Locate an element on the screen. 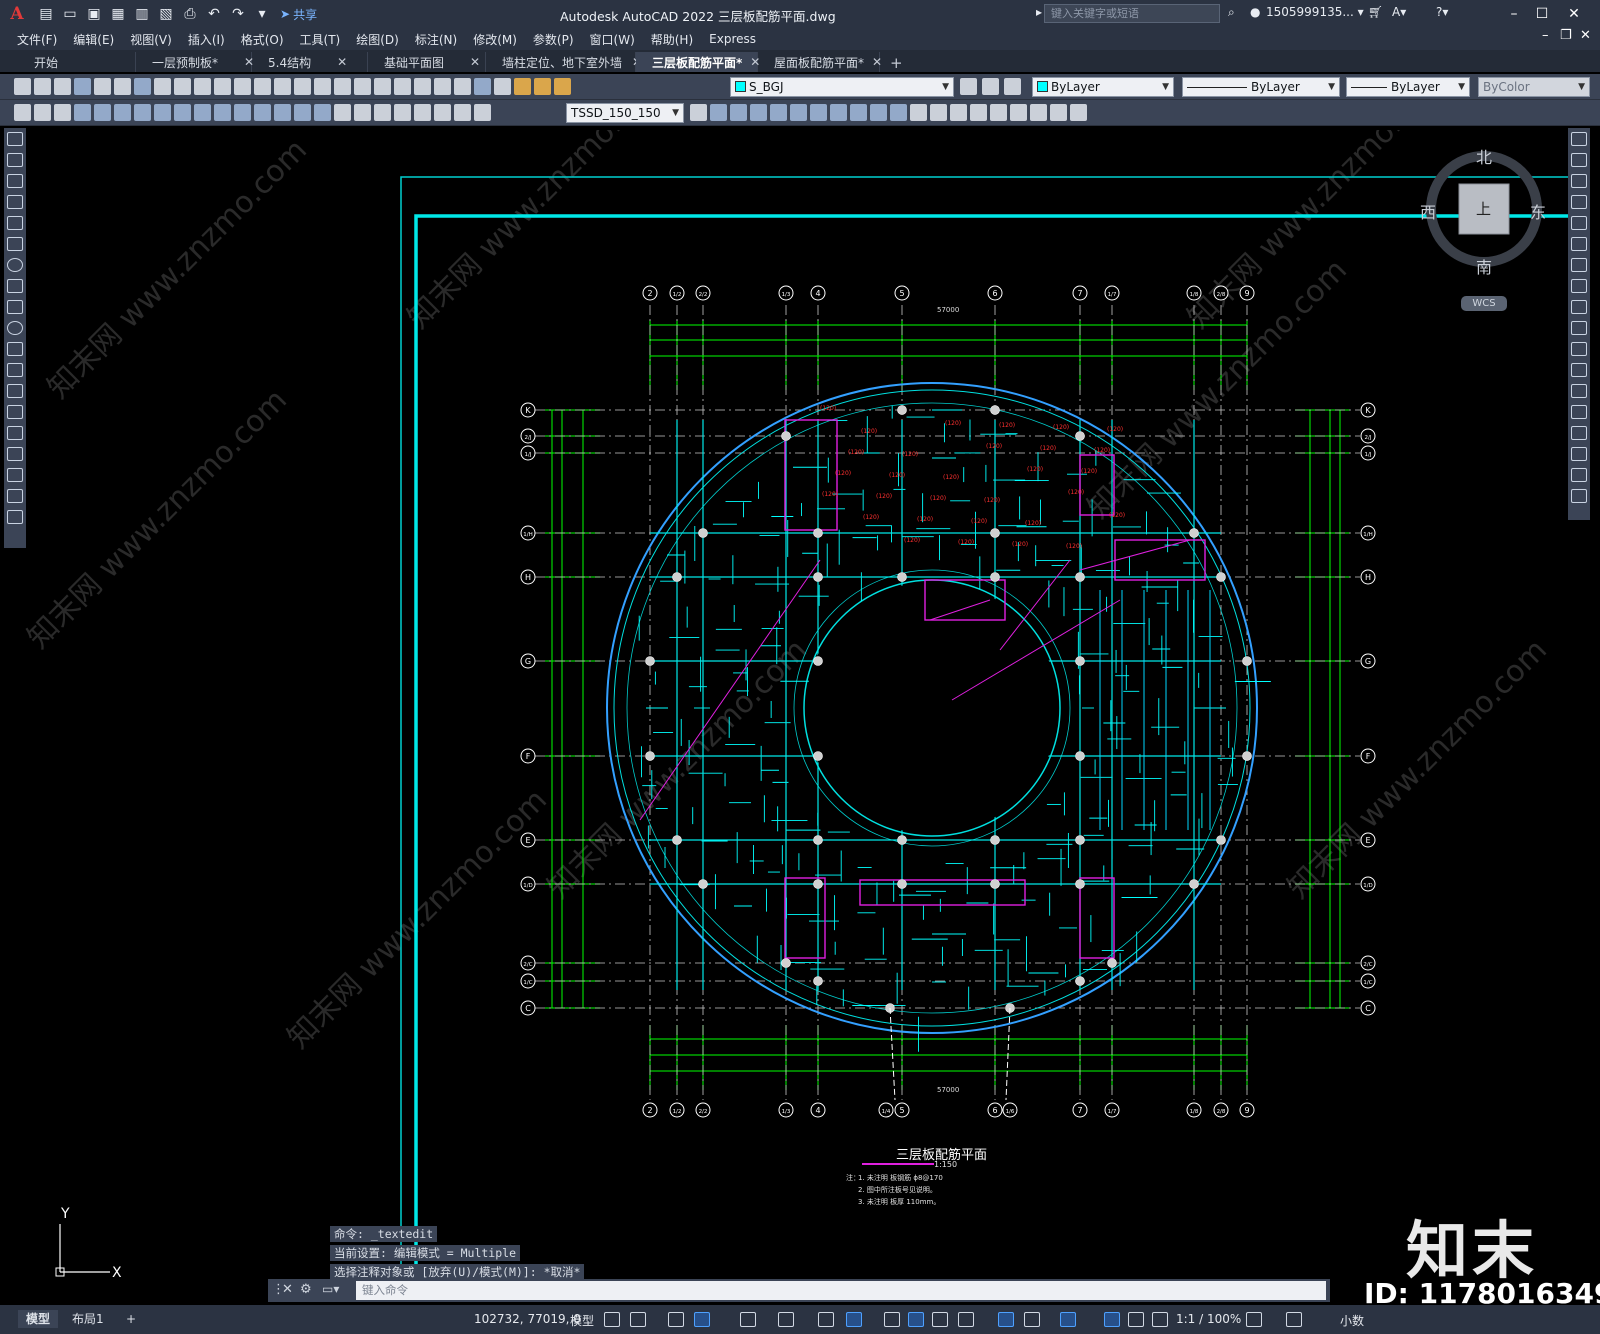 The image size is (1600, 1334). dim-radius-icon is located at coordinates (162, 112).